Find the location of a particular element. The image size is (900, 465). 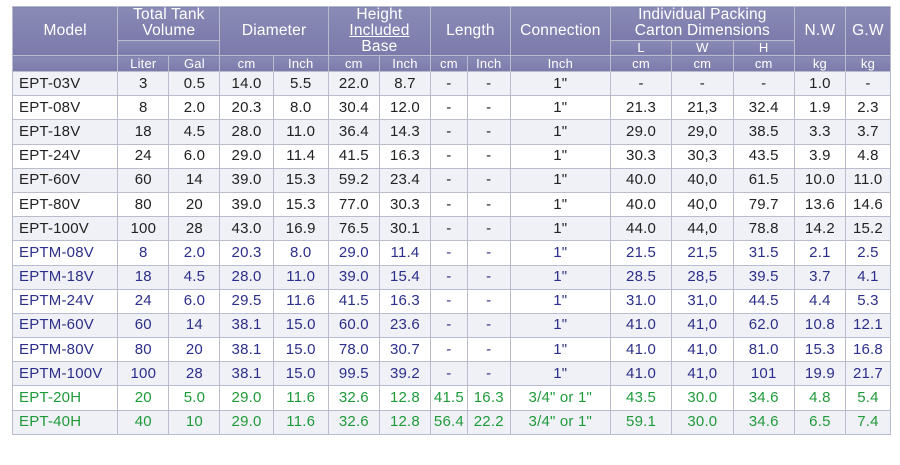

unit-connection-inch: Inch is located at coordinates (560, 63).